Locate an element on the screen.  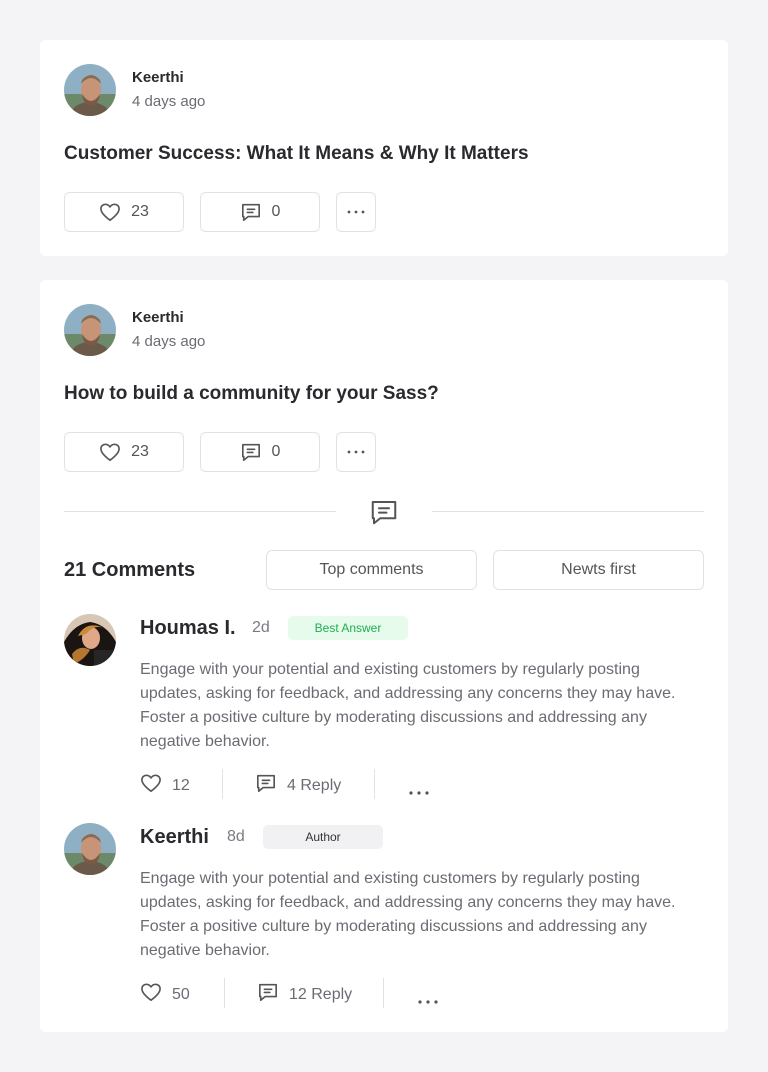
comment-like-count: 50 is located at coordinates (181, 994).